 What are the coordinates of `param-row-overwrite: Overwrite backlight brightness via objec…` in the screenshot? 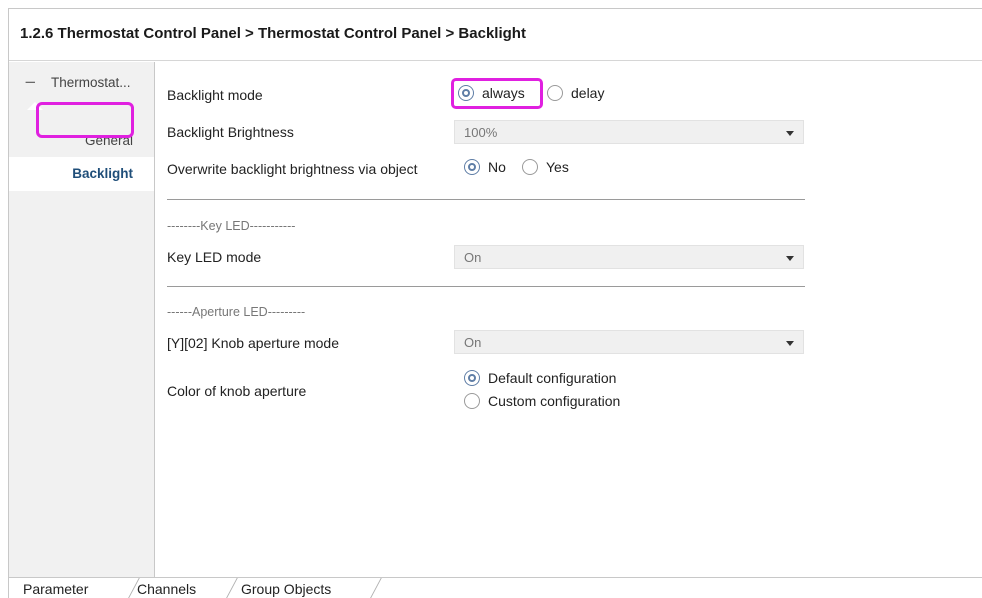 It's located at (517, 169).